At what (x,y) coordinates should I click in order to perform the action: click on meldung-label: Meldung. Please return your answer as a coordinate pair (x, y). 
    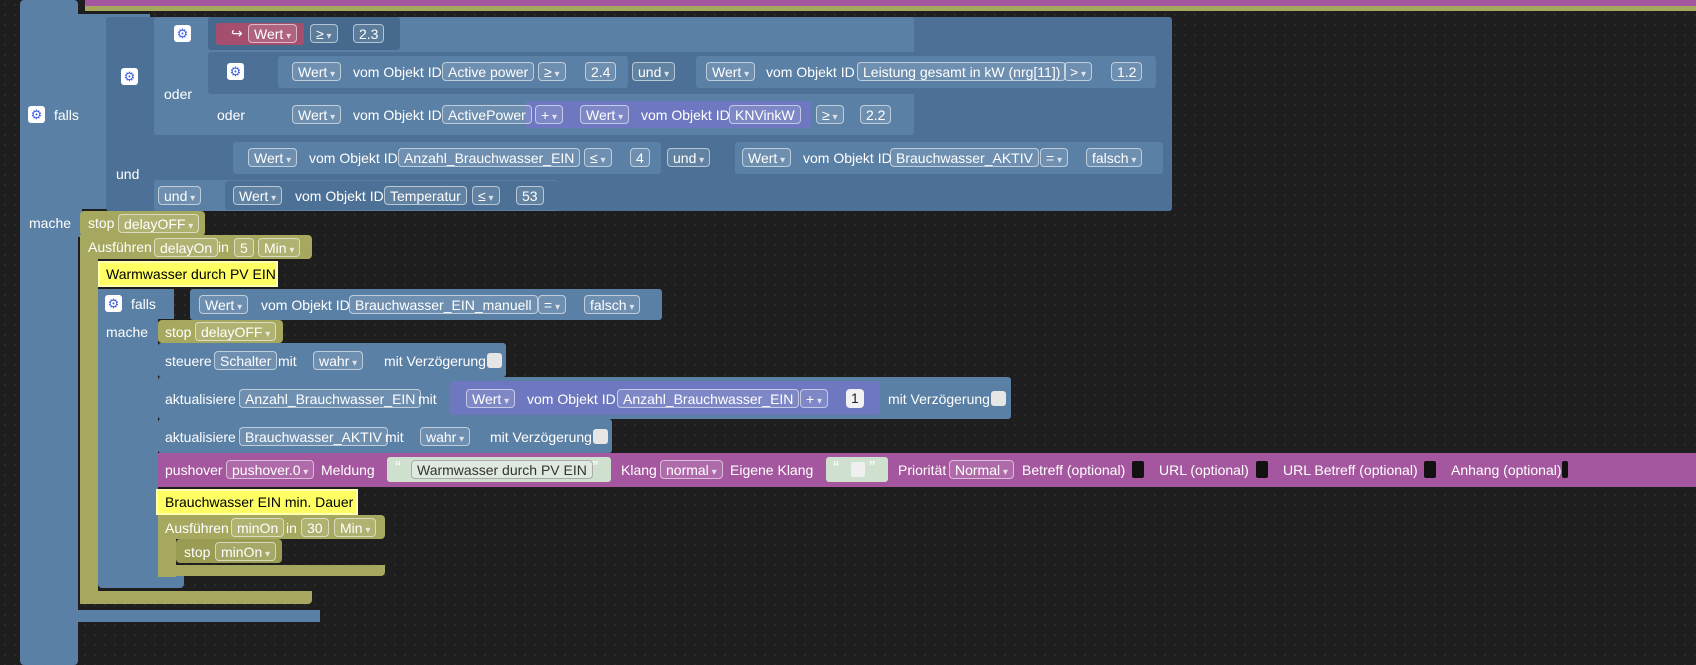
    Looking at the image, I should click on (348, 470).